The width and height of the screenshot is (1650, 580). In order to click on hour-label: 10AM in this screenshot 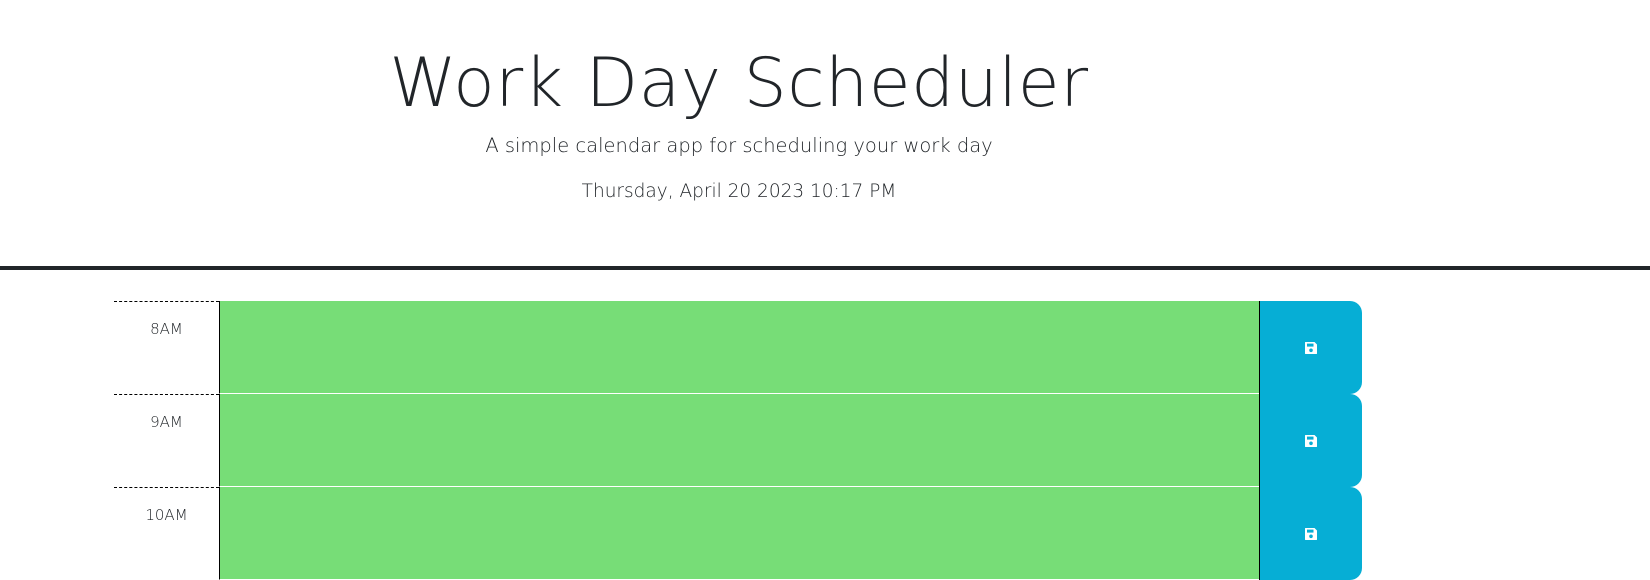, I will do `click(166, 533)`.